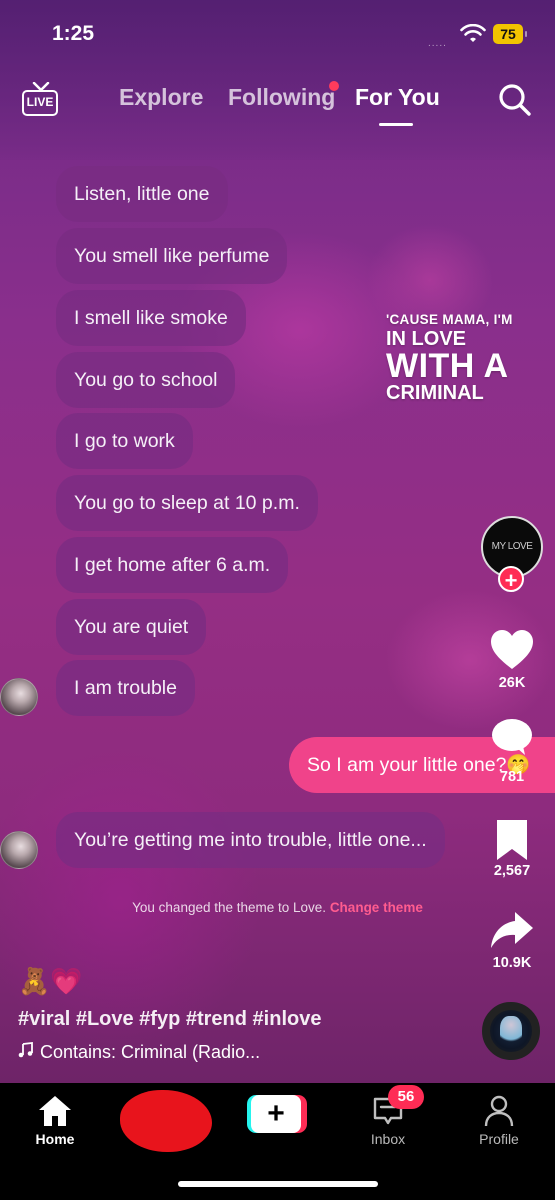 The width and height of the screenshot is (555, 1200). Describe the element at coordinates (376, 907) in the screenshot. I see `change-theme-link: Change theme` at that location.